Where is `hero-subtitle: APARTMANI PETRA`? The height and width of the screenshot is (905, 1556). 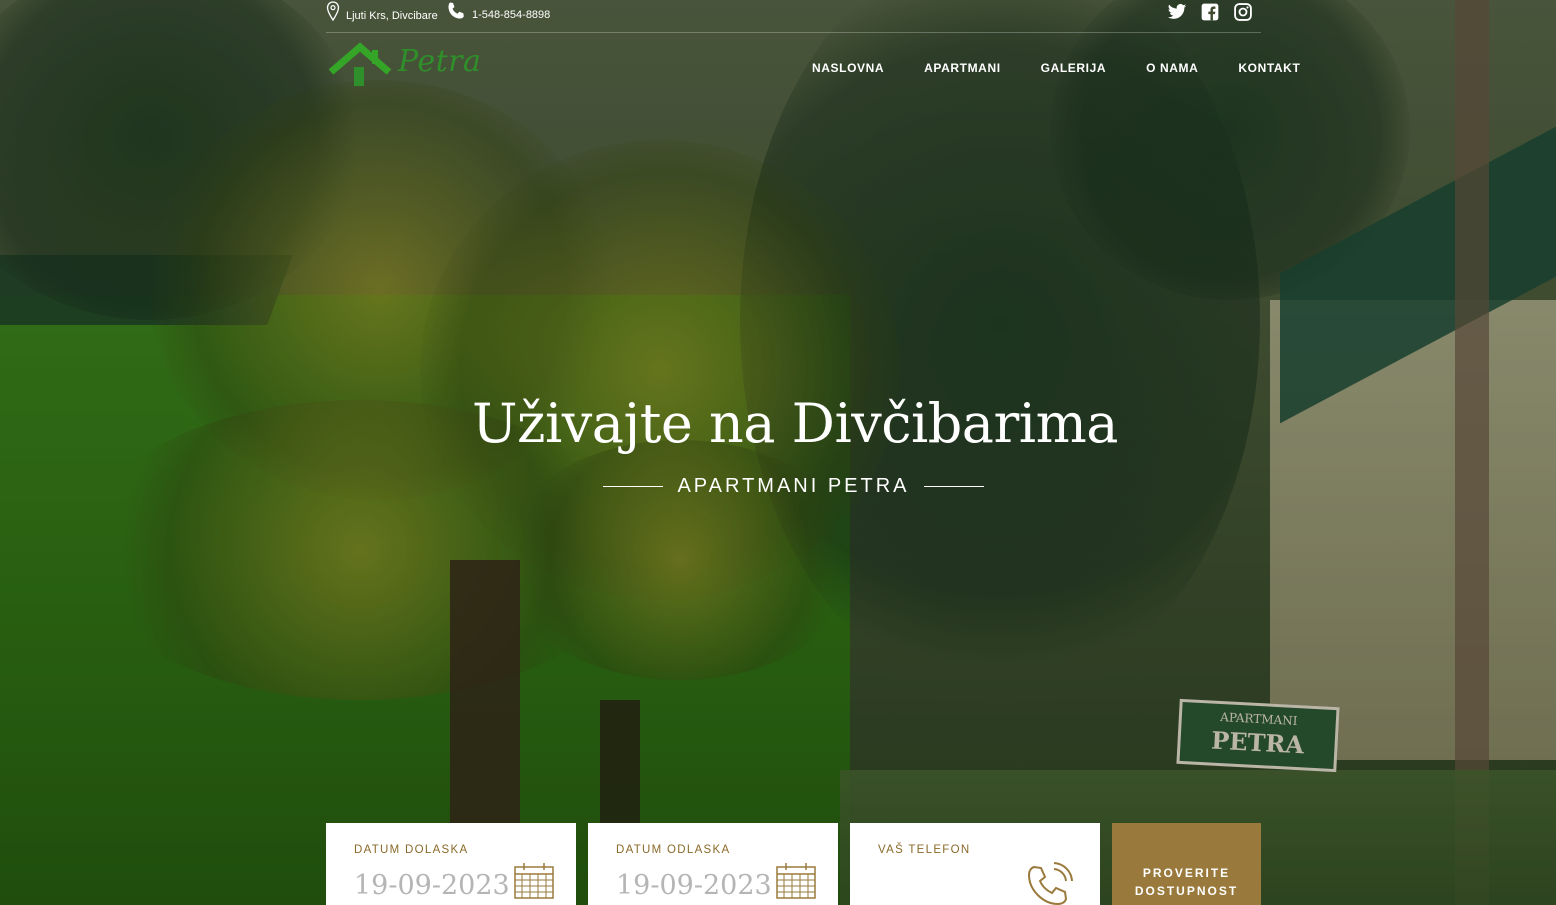 hero-subtitle: APARTMANI PETRA is located at coordinates (793, 486).